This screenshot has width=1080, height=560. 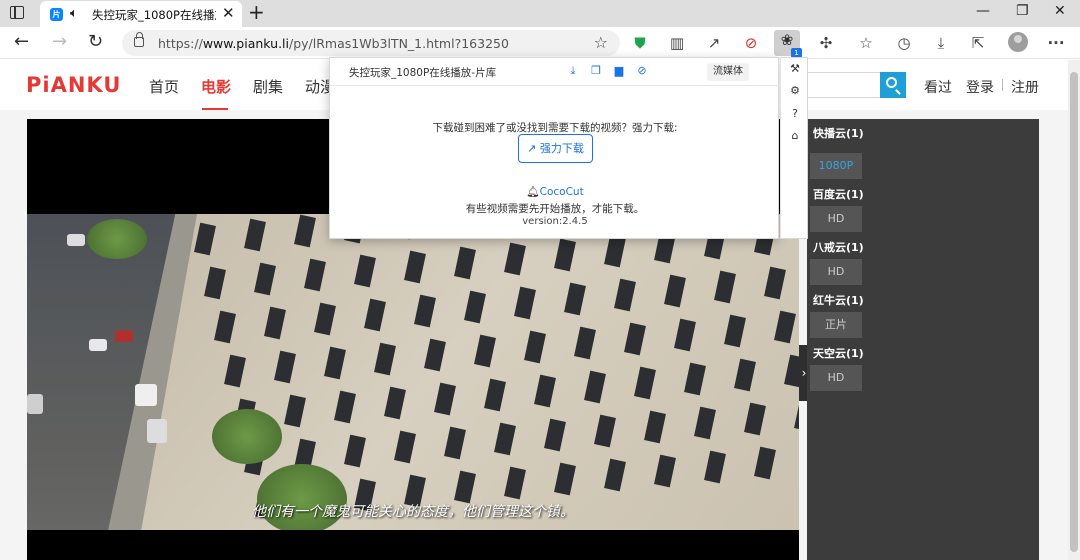 What do you see at coordinates (21, 42) in the screenshot?
I see `back-icon: ←` at bounding box center [21, 42].